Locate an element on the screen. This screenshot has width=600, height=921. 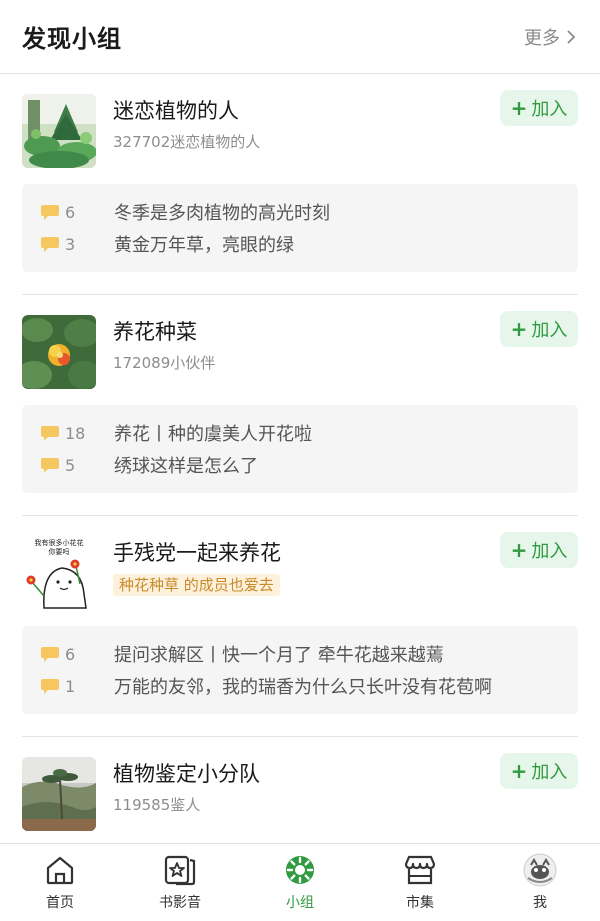
media-icon is located at coordinates (180, 870).